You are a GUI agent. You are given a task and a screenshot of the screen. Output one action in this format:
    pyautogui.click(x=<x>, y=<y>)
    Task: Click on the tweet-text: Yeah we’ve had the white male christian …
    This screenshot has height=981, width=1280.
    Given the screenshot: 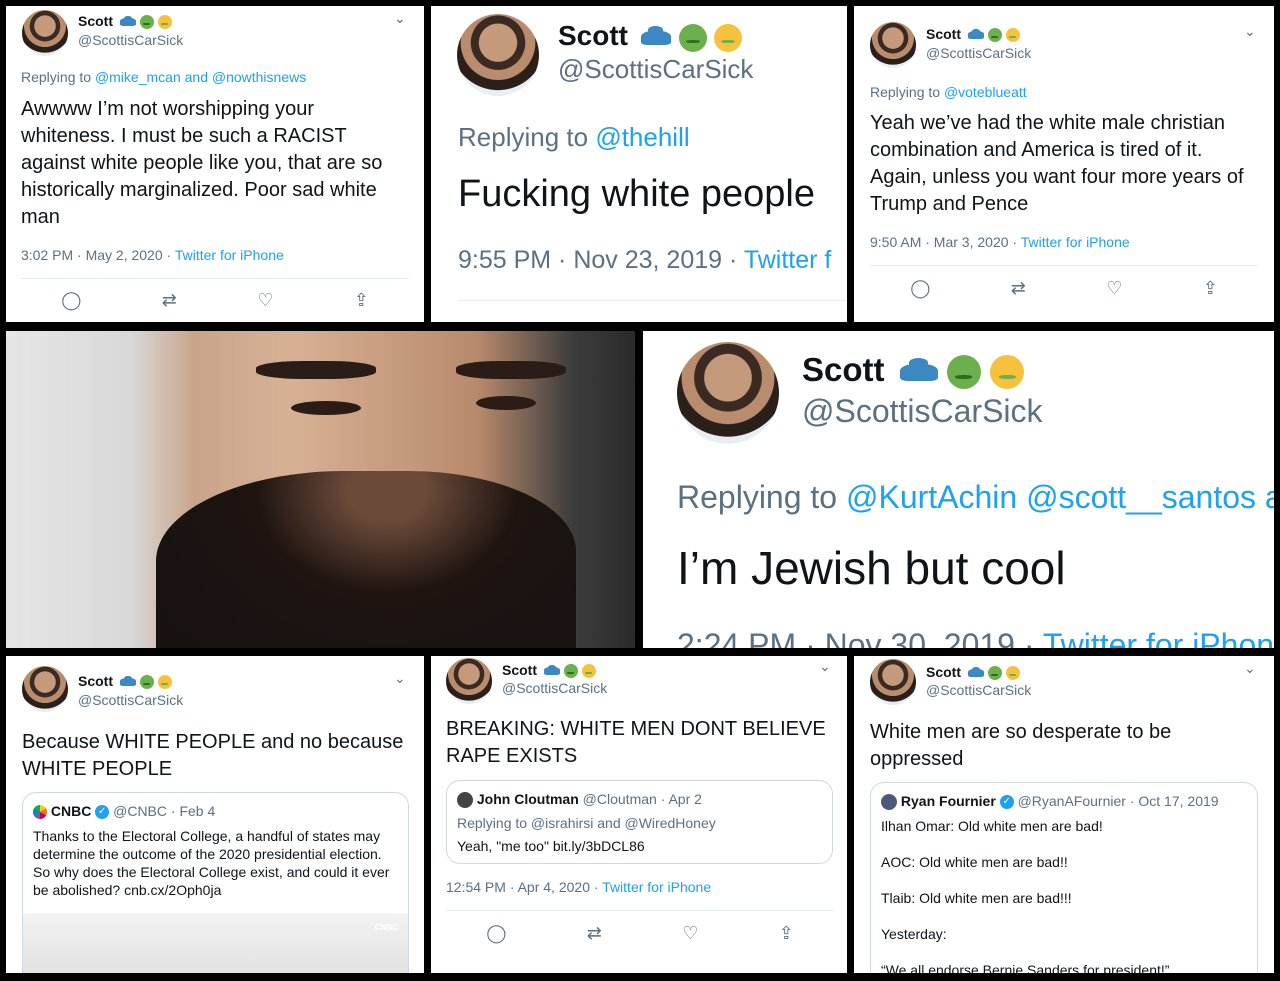 What is the action you would take?
    pyautogui.click(x=1057, y=163)
    